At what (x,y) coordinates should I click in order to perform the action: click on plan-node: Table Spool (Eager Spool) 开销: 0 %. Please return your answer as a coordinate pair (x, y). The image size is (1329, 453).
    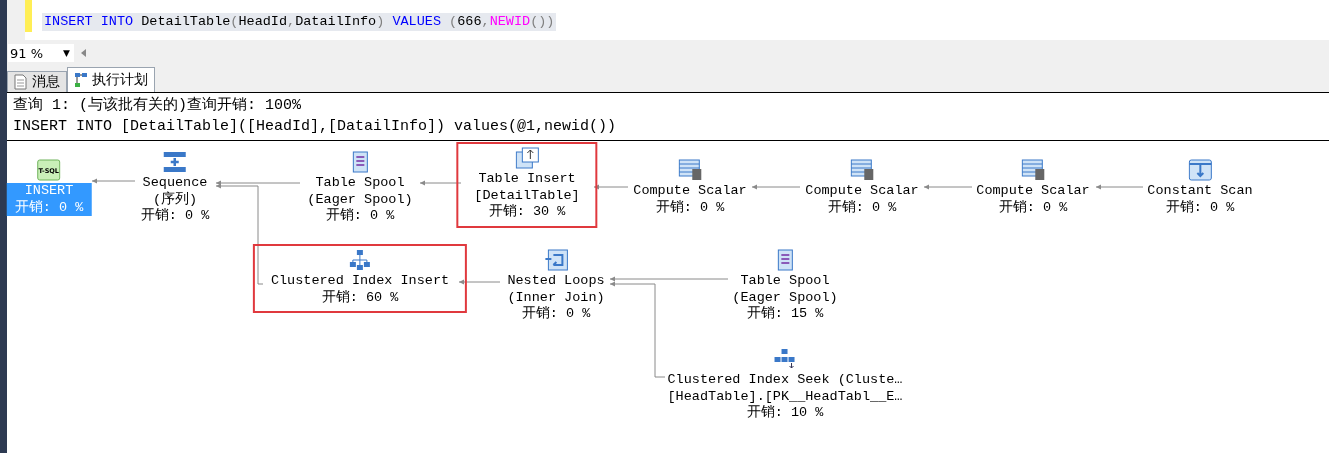
    Looking at the image, I should click on (360, 189).